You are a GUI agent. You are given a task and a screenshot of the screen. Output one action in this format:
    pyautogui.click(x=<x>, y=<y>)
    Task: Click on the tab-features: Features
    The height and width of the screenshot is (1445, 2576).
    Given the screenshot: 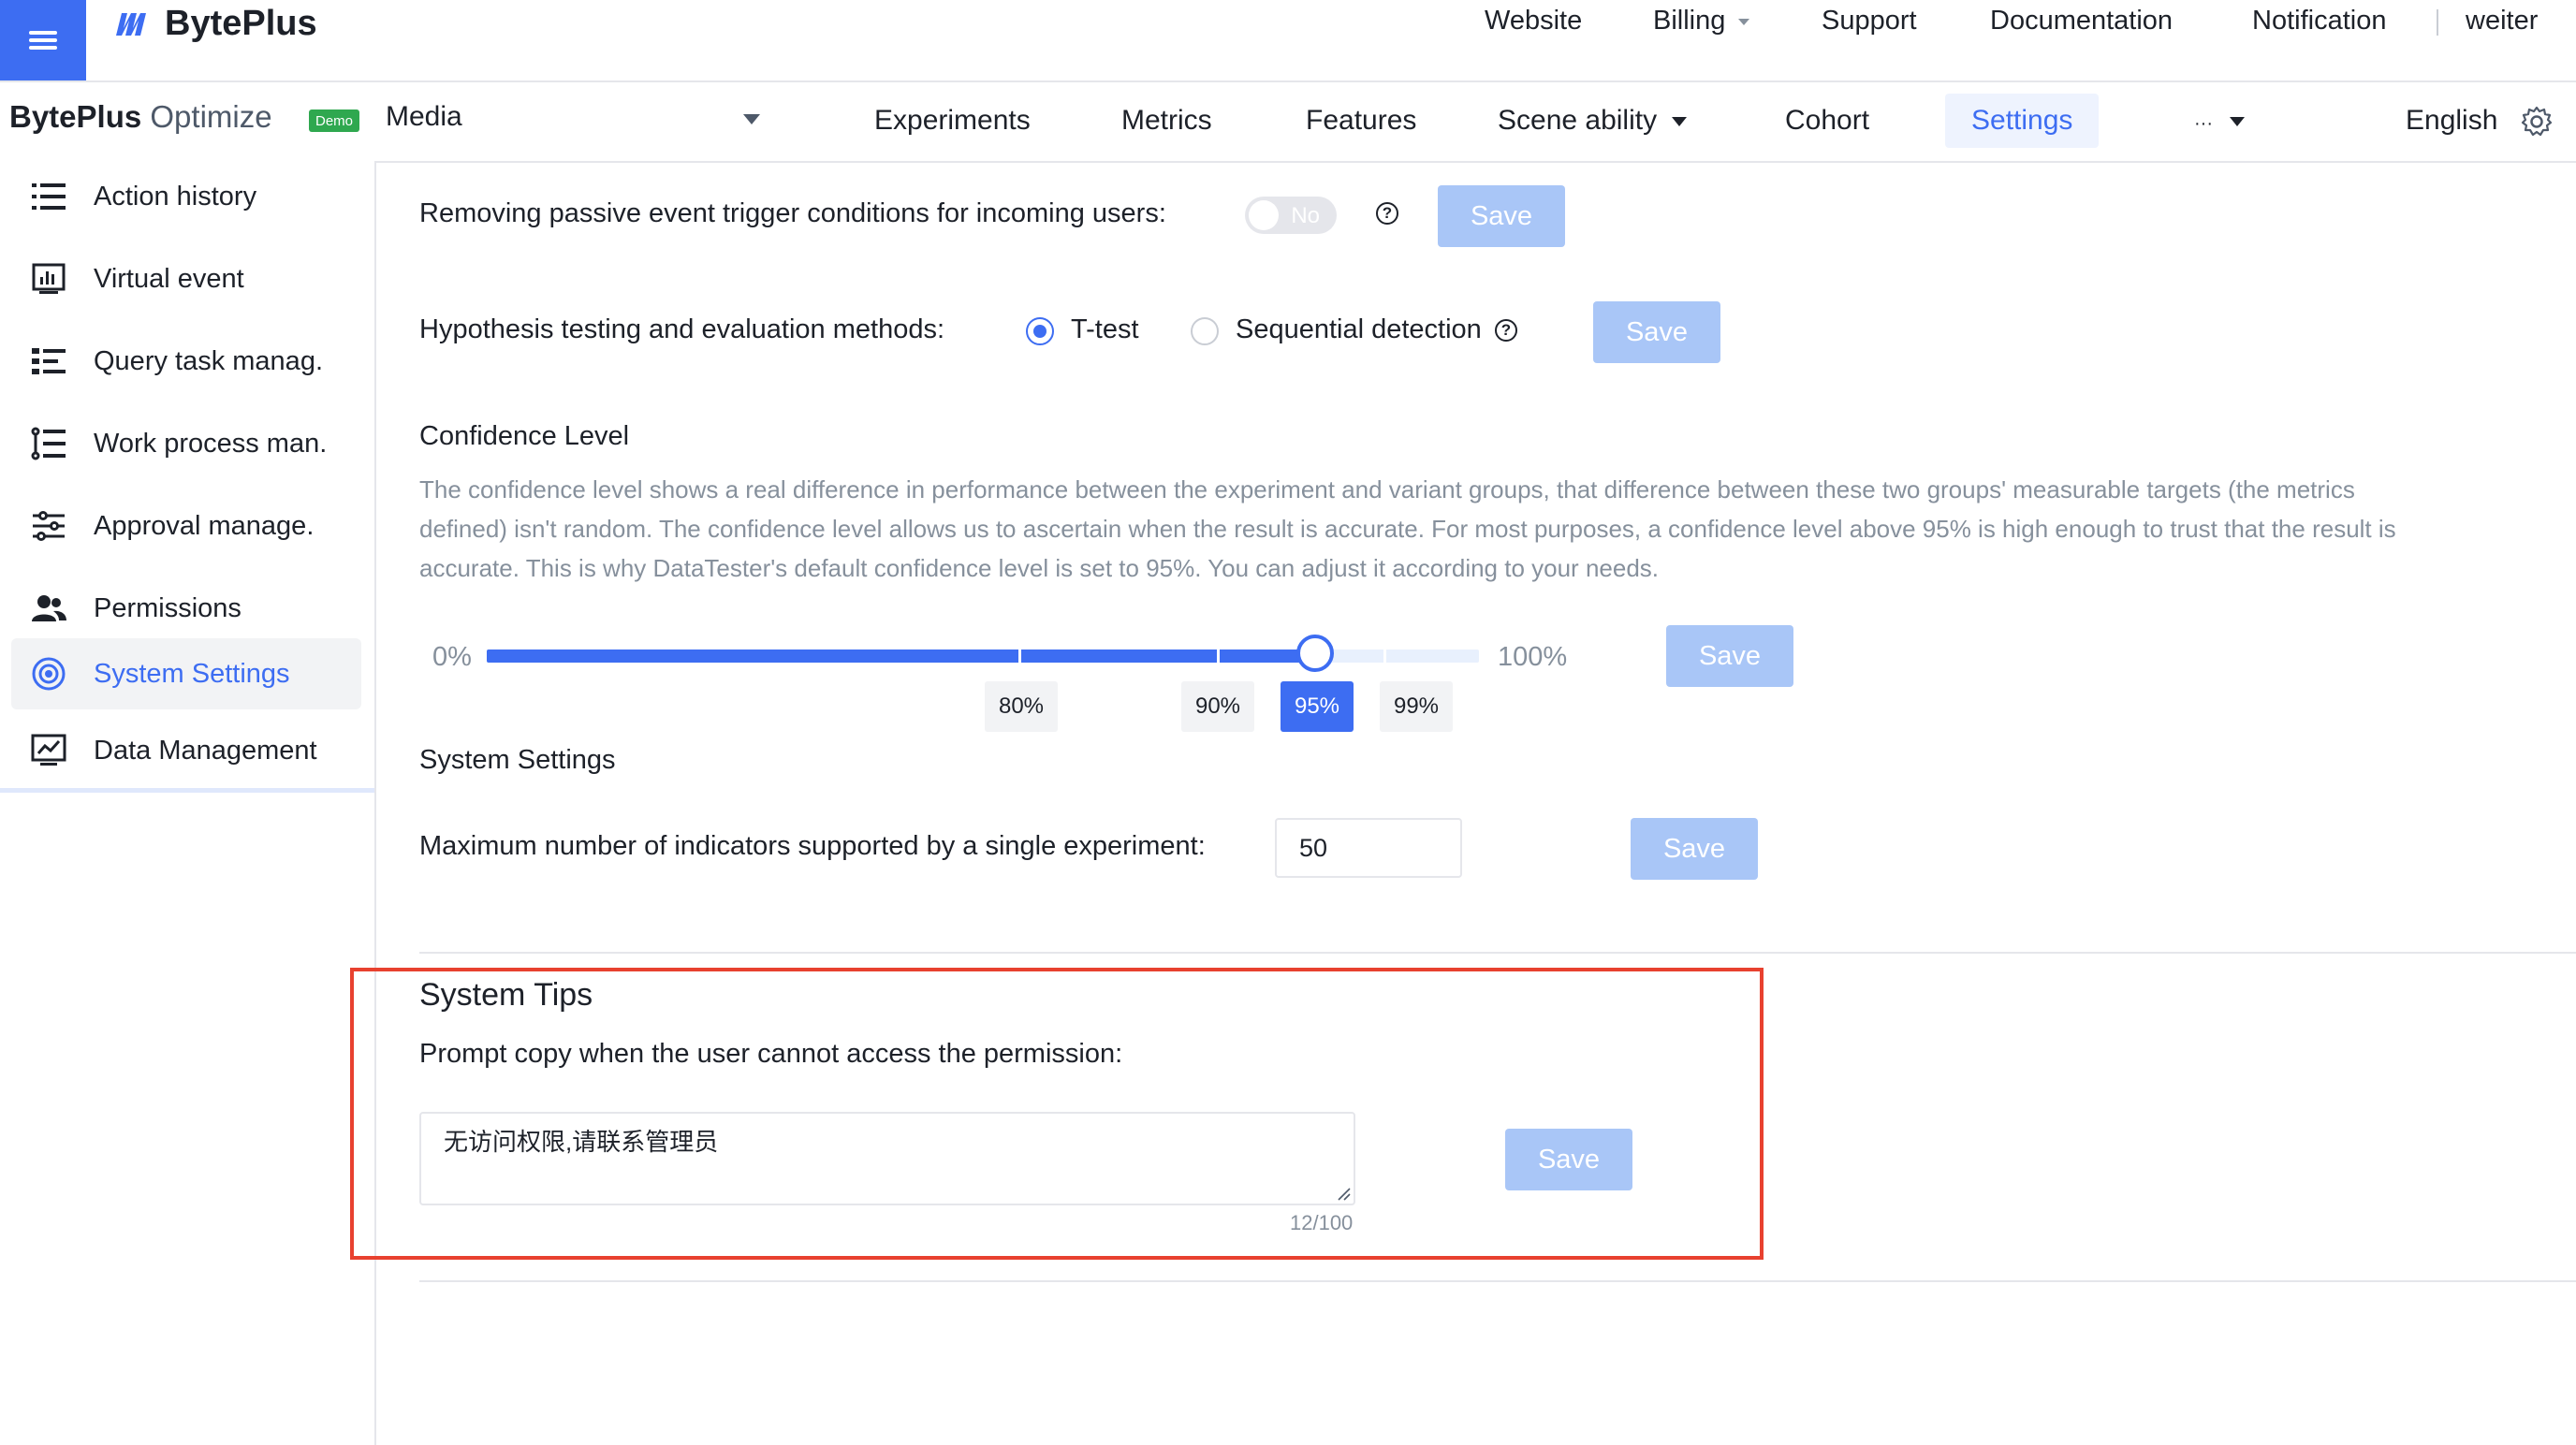 What is the action you would take?
    pyautogui.click(x=1361, y=121)
    